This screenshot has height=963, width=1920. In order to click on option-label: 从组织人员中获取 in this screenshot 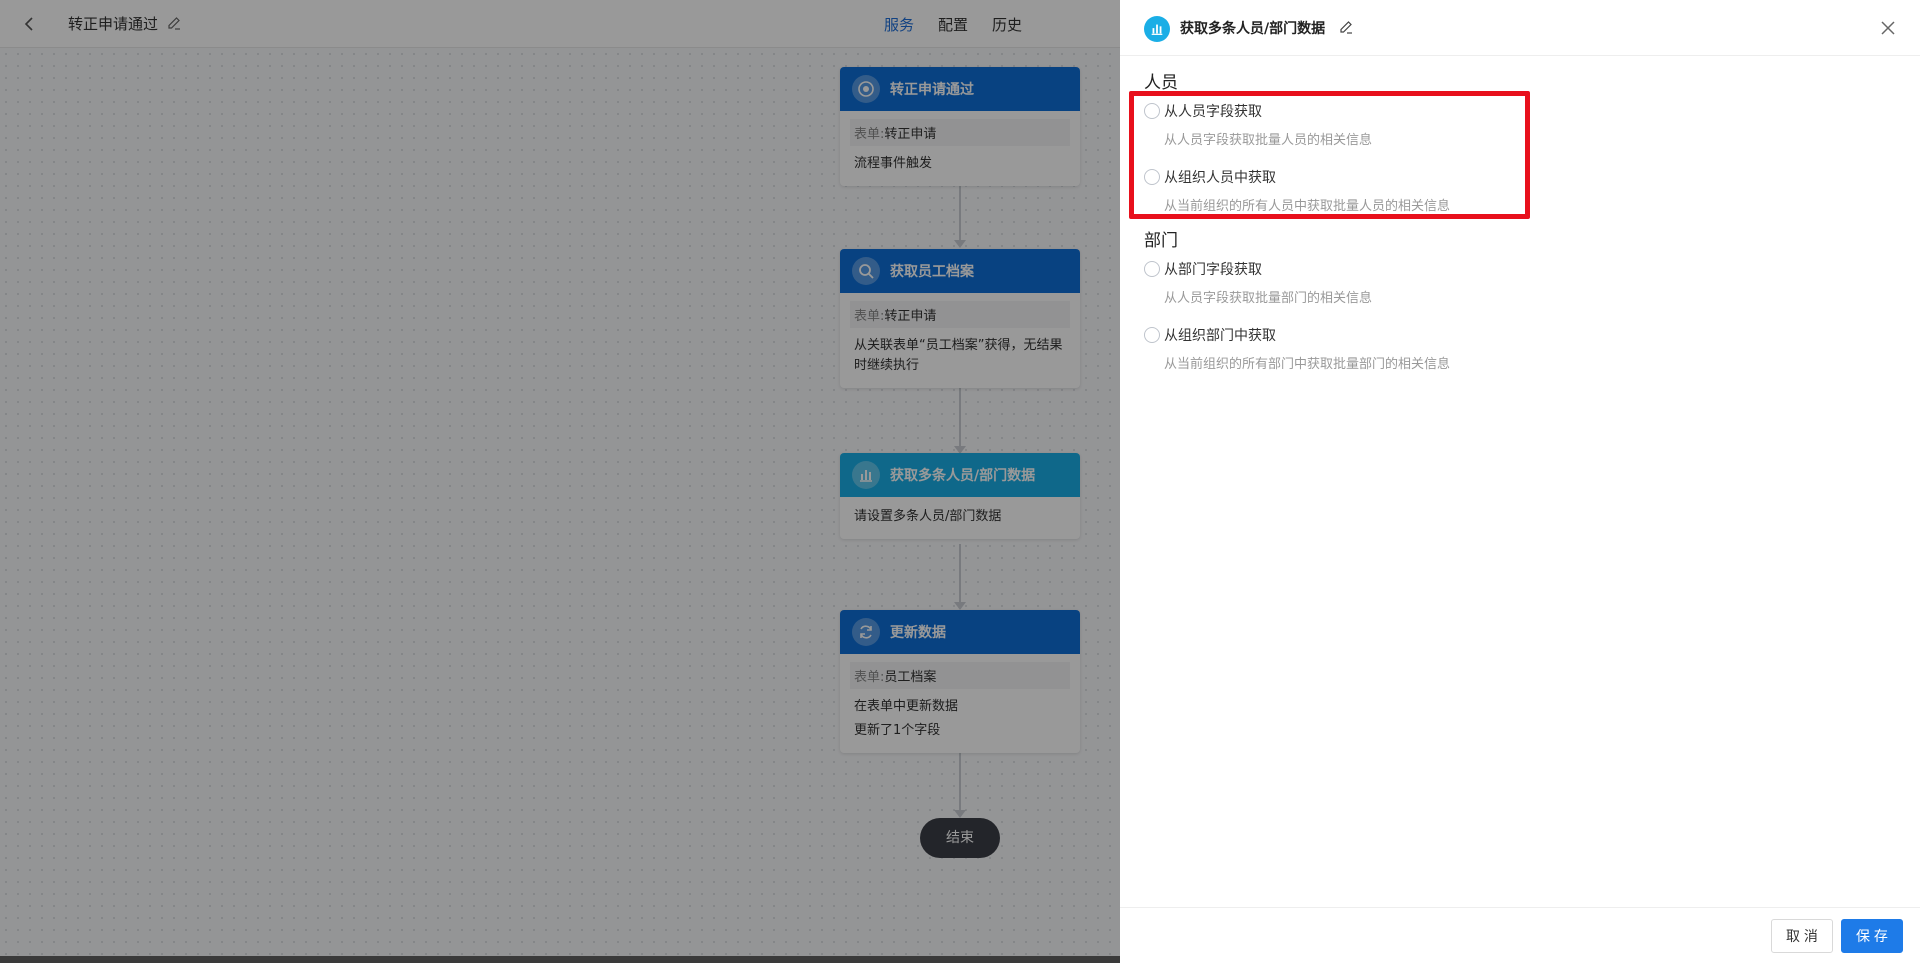, I will do `click(1220, 177)`.